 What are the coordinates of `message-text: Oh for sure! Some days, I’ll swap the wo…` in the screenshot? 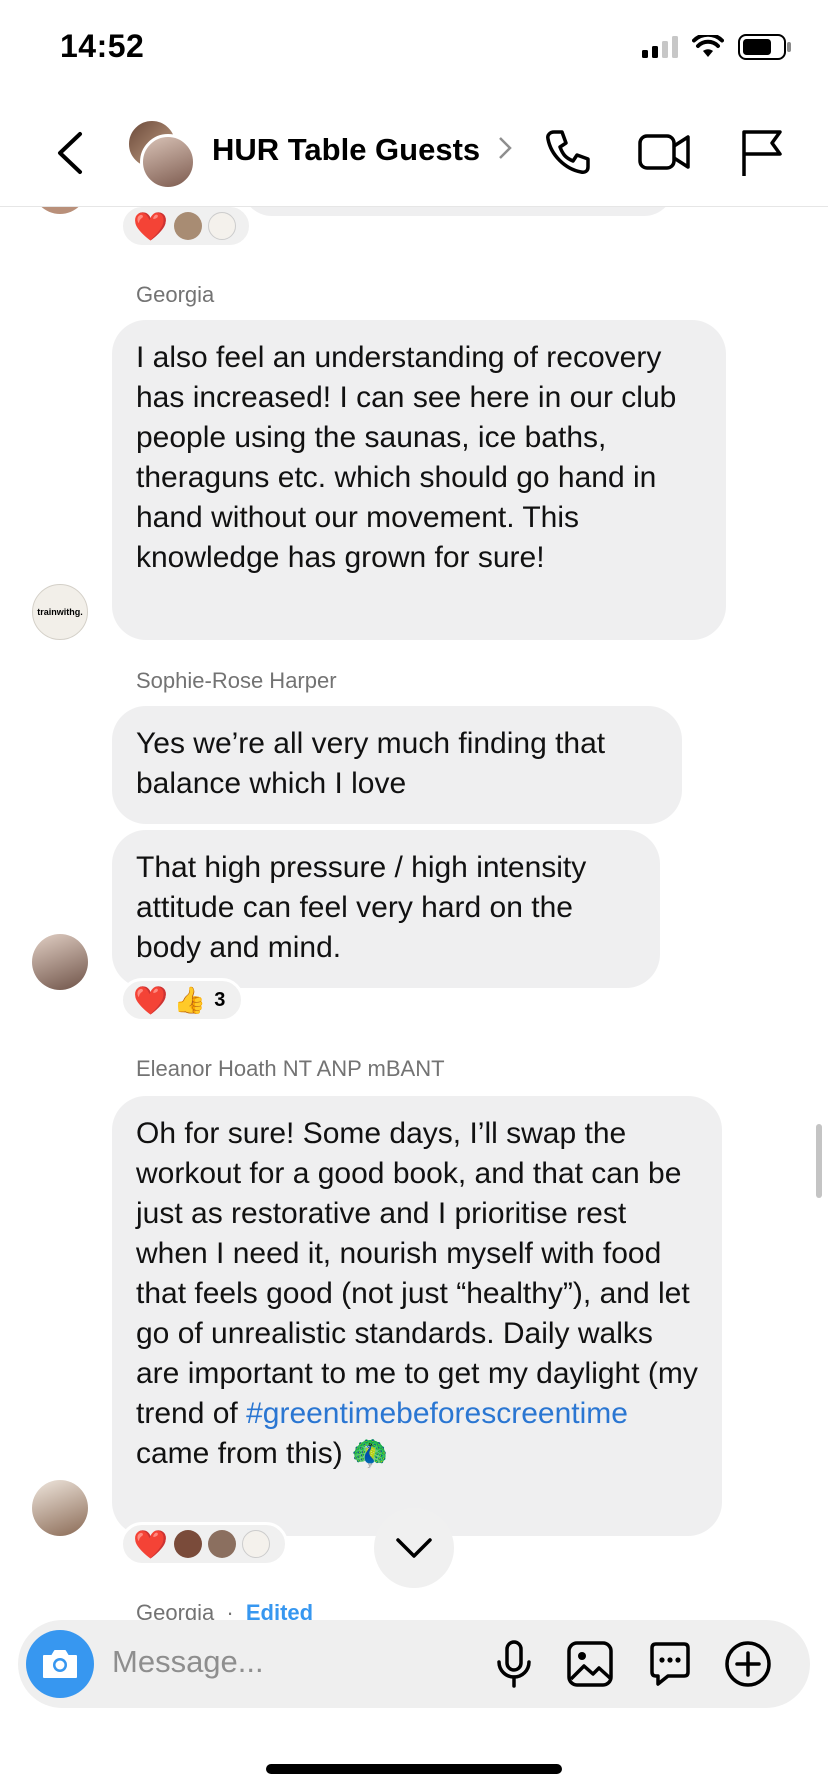 It's located at (417, 1273).